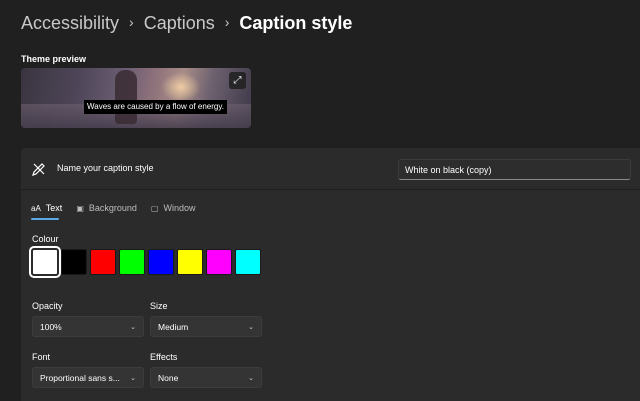 The height and width of the screenshot is (401, 640). What do you see at coordinates (248, 262) in the screenshot?
I see `colour-swatch-cyan` at bounding box center [248, 262].